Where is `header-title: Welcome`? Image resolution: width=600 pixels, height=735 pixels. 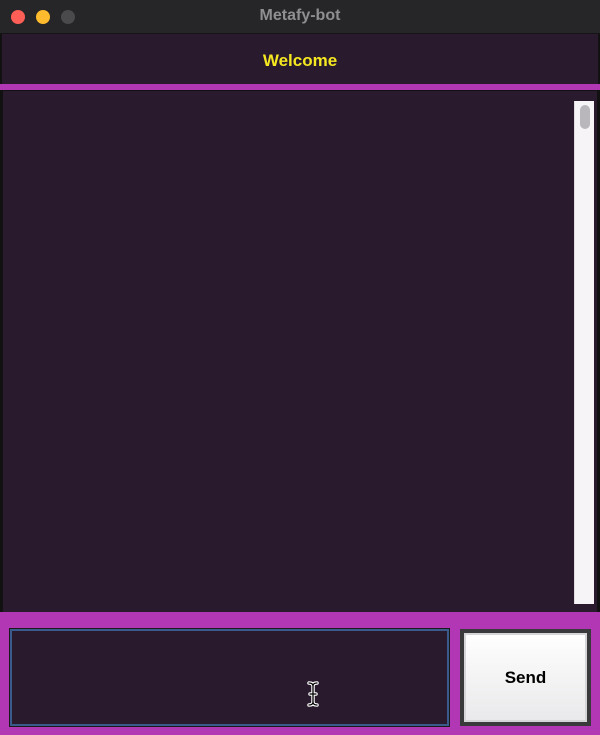 header-title: Welcome is located at coordinates (300, 60).